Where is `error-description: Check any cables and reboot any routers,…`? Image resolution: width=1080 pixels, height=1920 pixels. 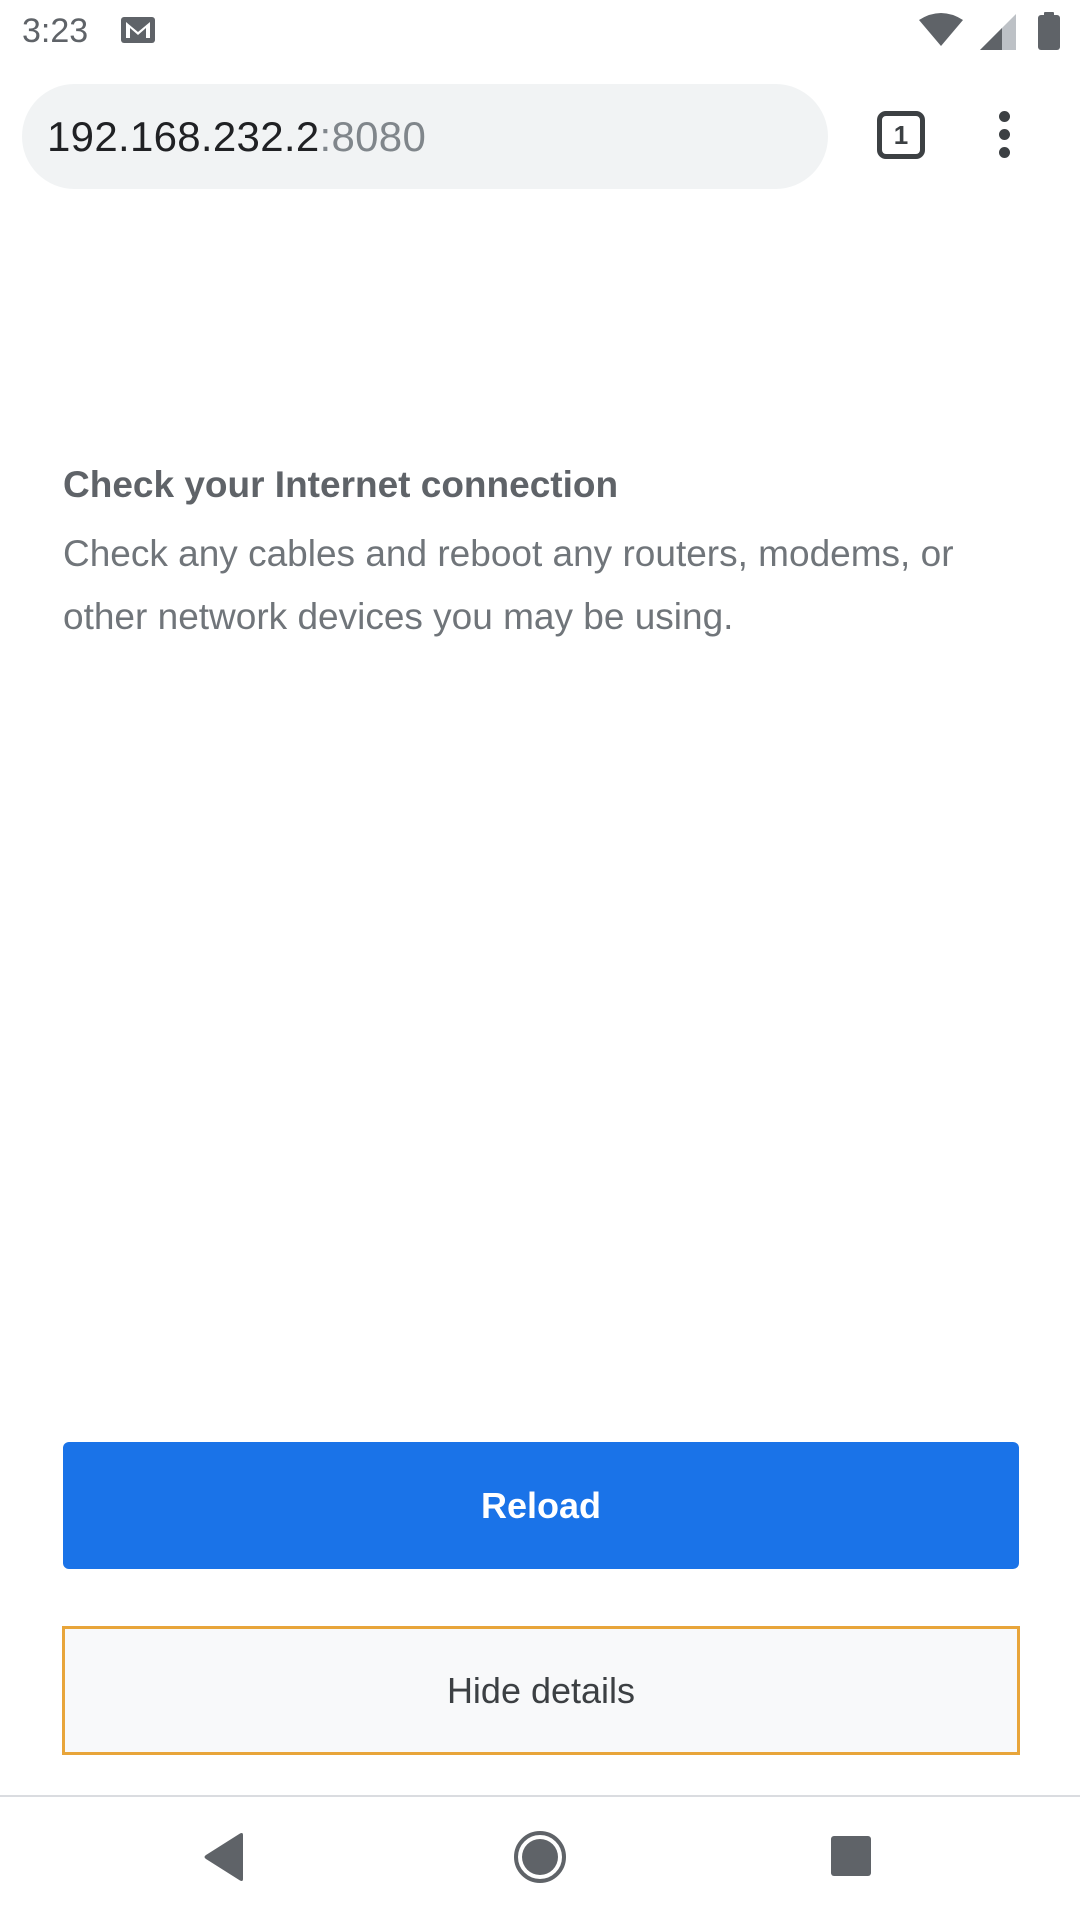
error-description: Check any cables and reboot any routers,… is located at coordinates (508, 585).